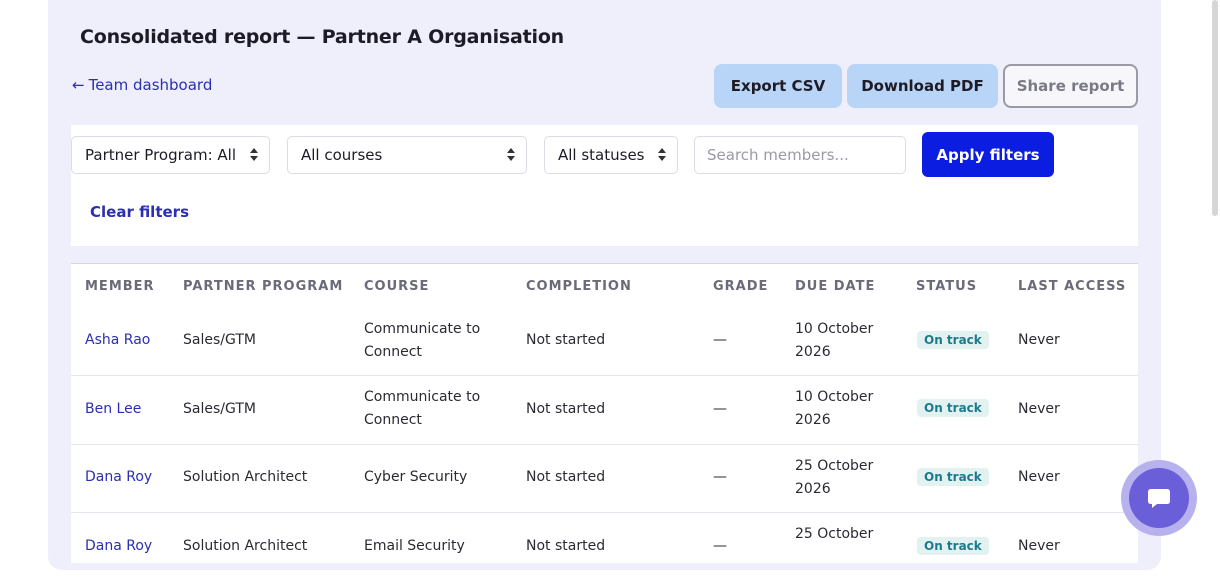  Describe the element at coordinates (1070, 86) in the screenshot. I see `share-report-button: Share report` at that location.